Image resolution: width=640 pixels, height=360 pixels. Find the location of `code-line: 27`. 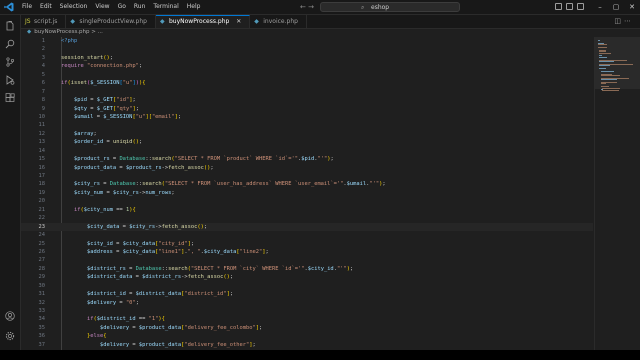

code-line: 27 is located at coordinates (307, 260).